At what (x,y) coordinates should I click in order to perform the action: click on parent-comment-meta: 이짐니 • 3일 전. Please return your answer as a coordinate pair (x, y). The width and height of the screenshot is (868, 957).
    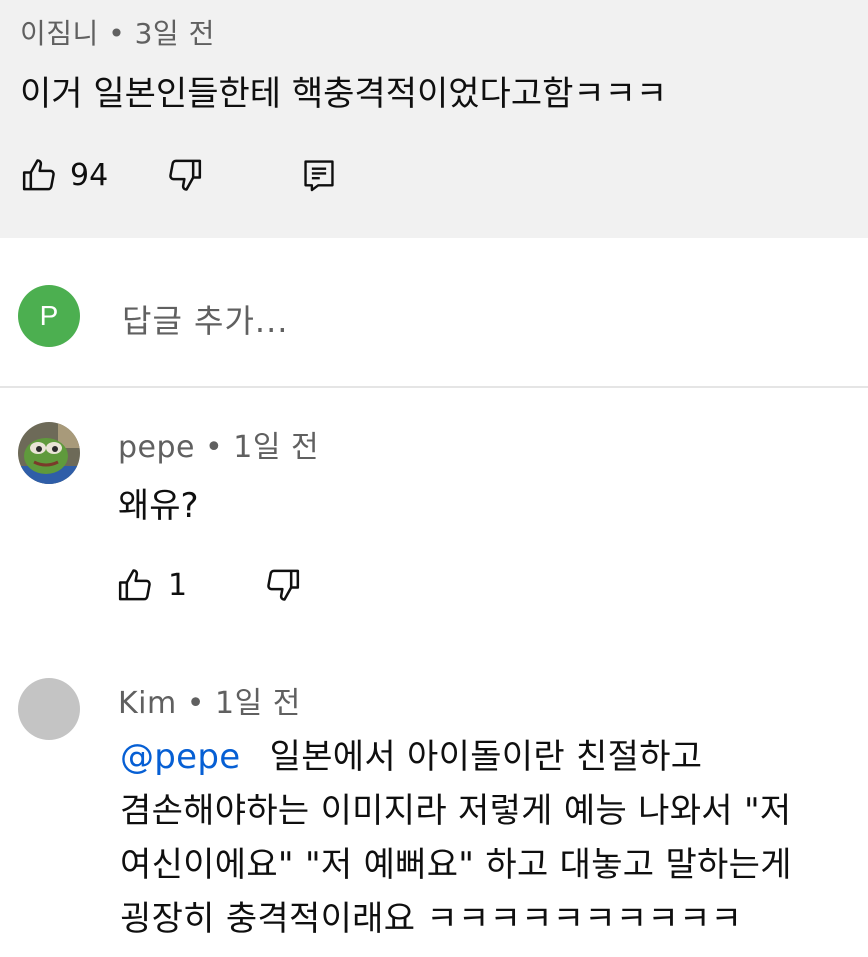
    Looking at the image, I should click on (117, 32).